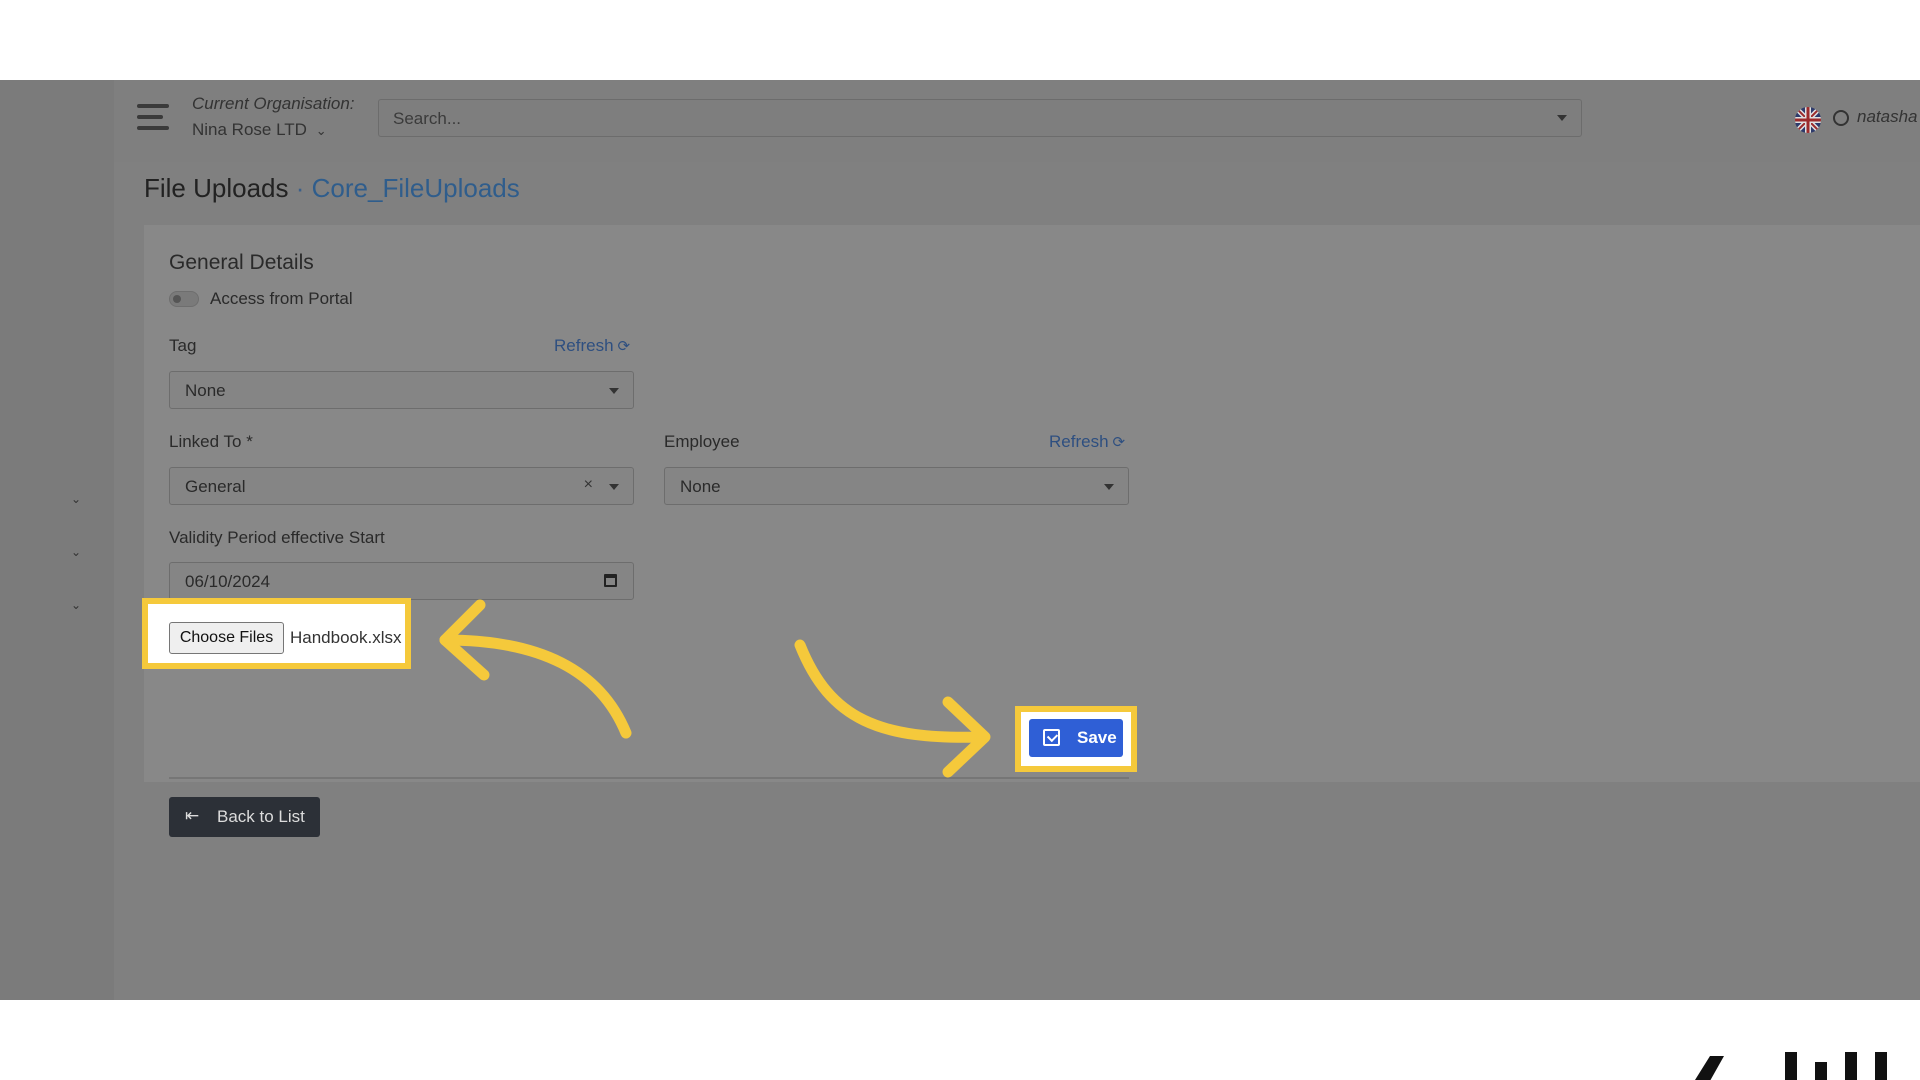 The width and height of the screenshot is (1920, 1080). Describe the element at coordinates (216, 188) in the screenshot. I see `page-title-text: File Uploads` at that location.